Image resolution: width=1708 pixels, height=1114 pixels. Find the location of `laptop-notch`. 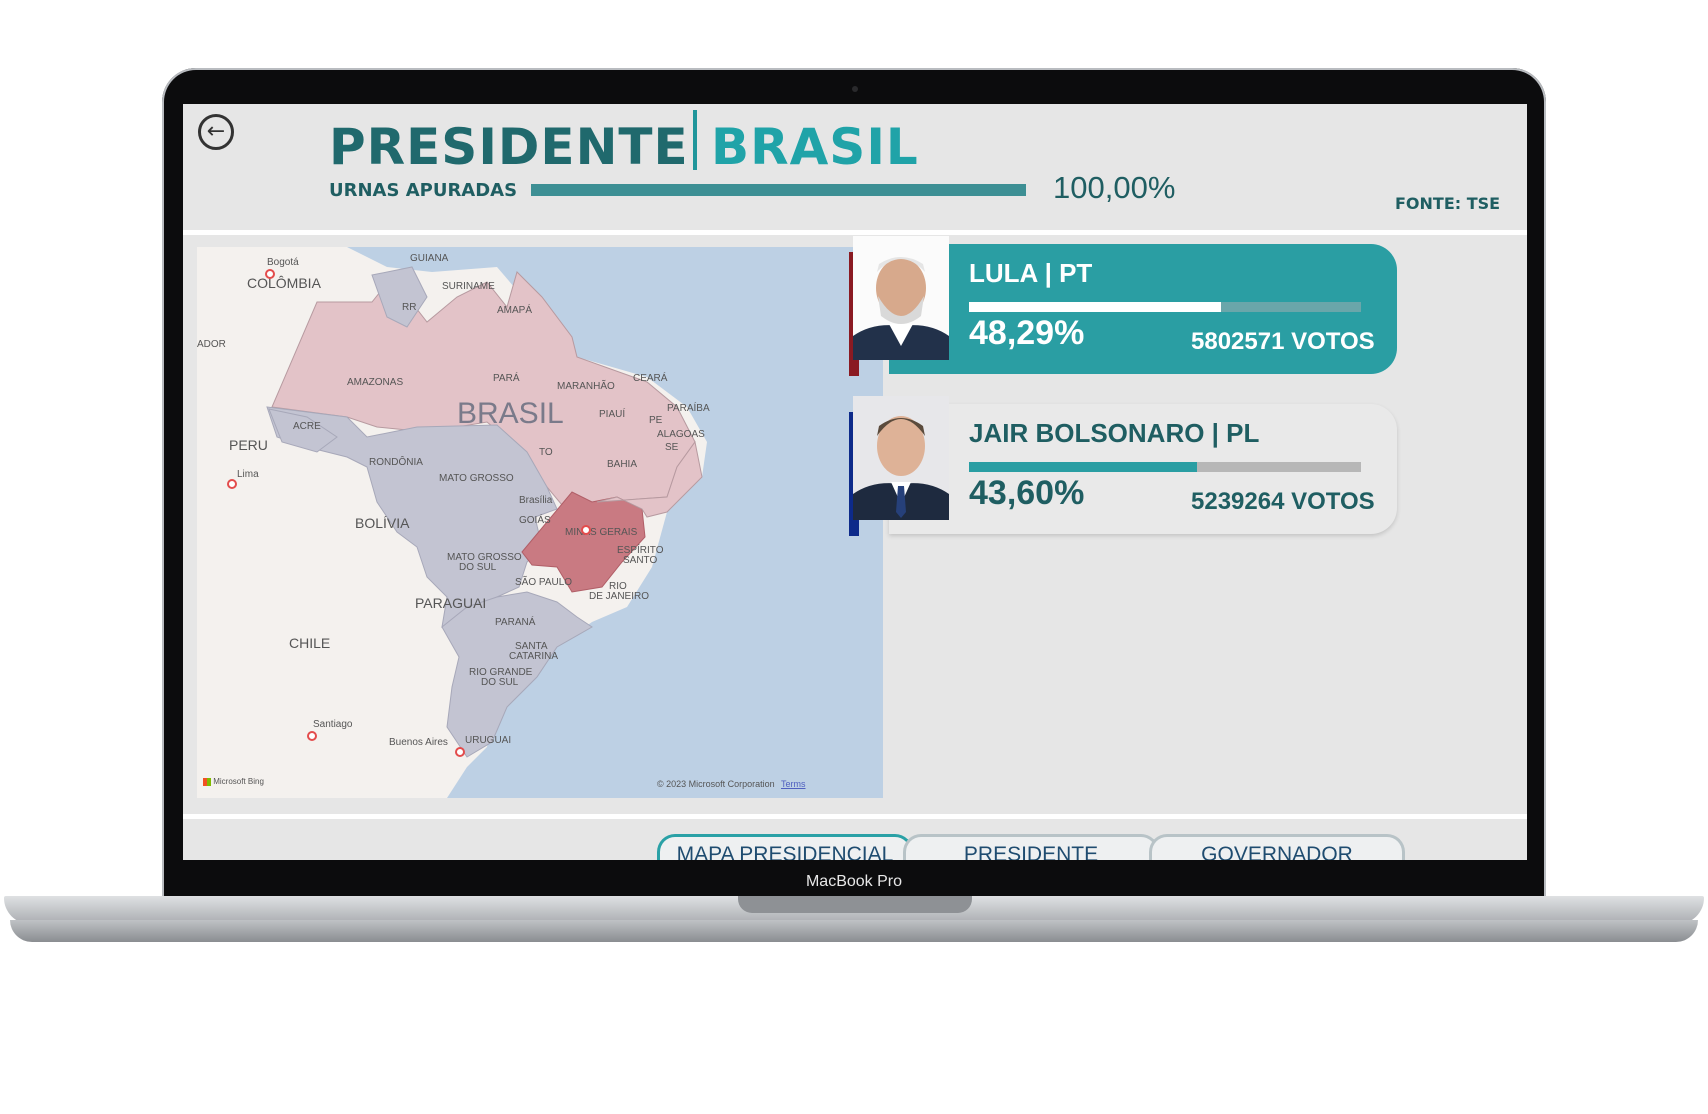

laptop-notch is located at coordinates (855, 904).